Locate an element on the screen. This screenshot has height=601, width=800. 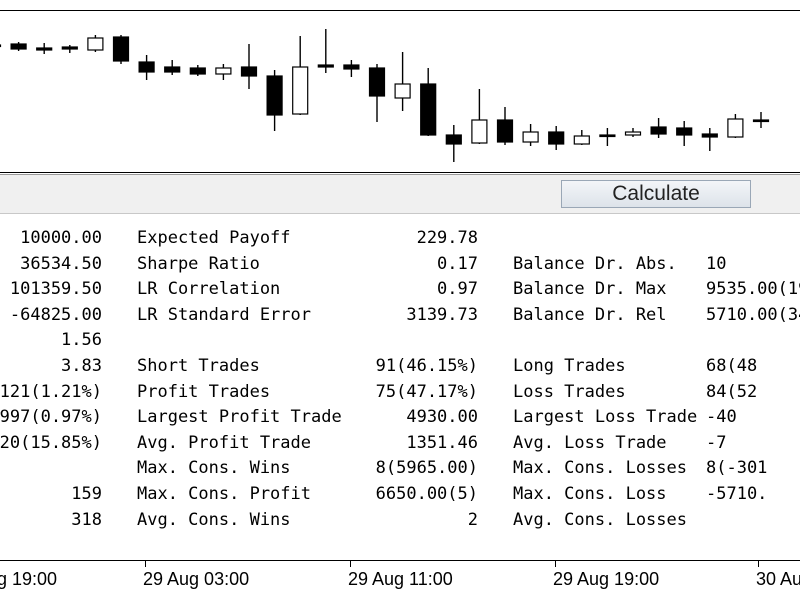
stat-label: Avg. Loss Trade is located at coordinates (590, 442).